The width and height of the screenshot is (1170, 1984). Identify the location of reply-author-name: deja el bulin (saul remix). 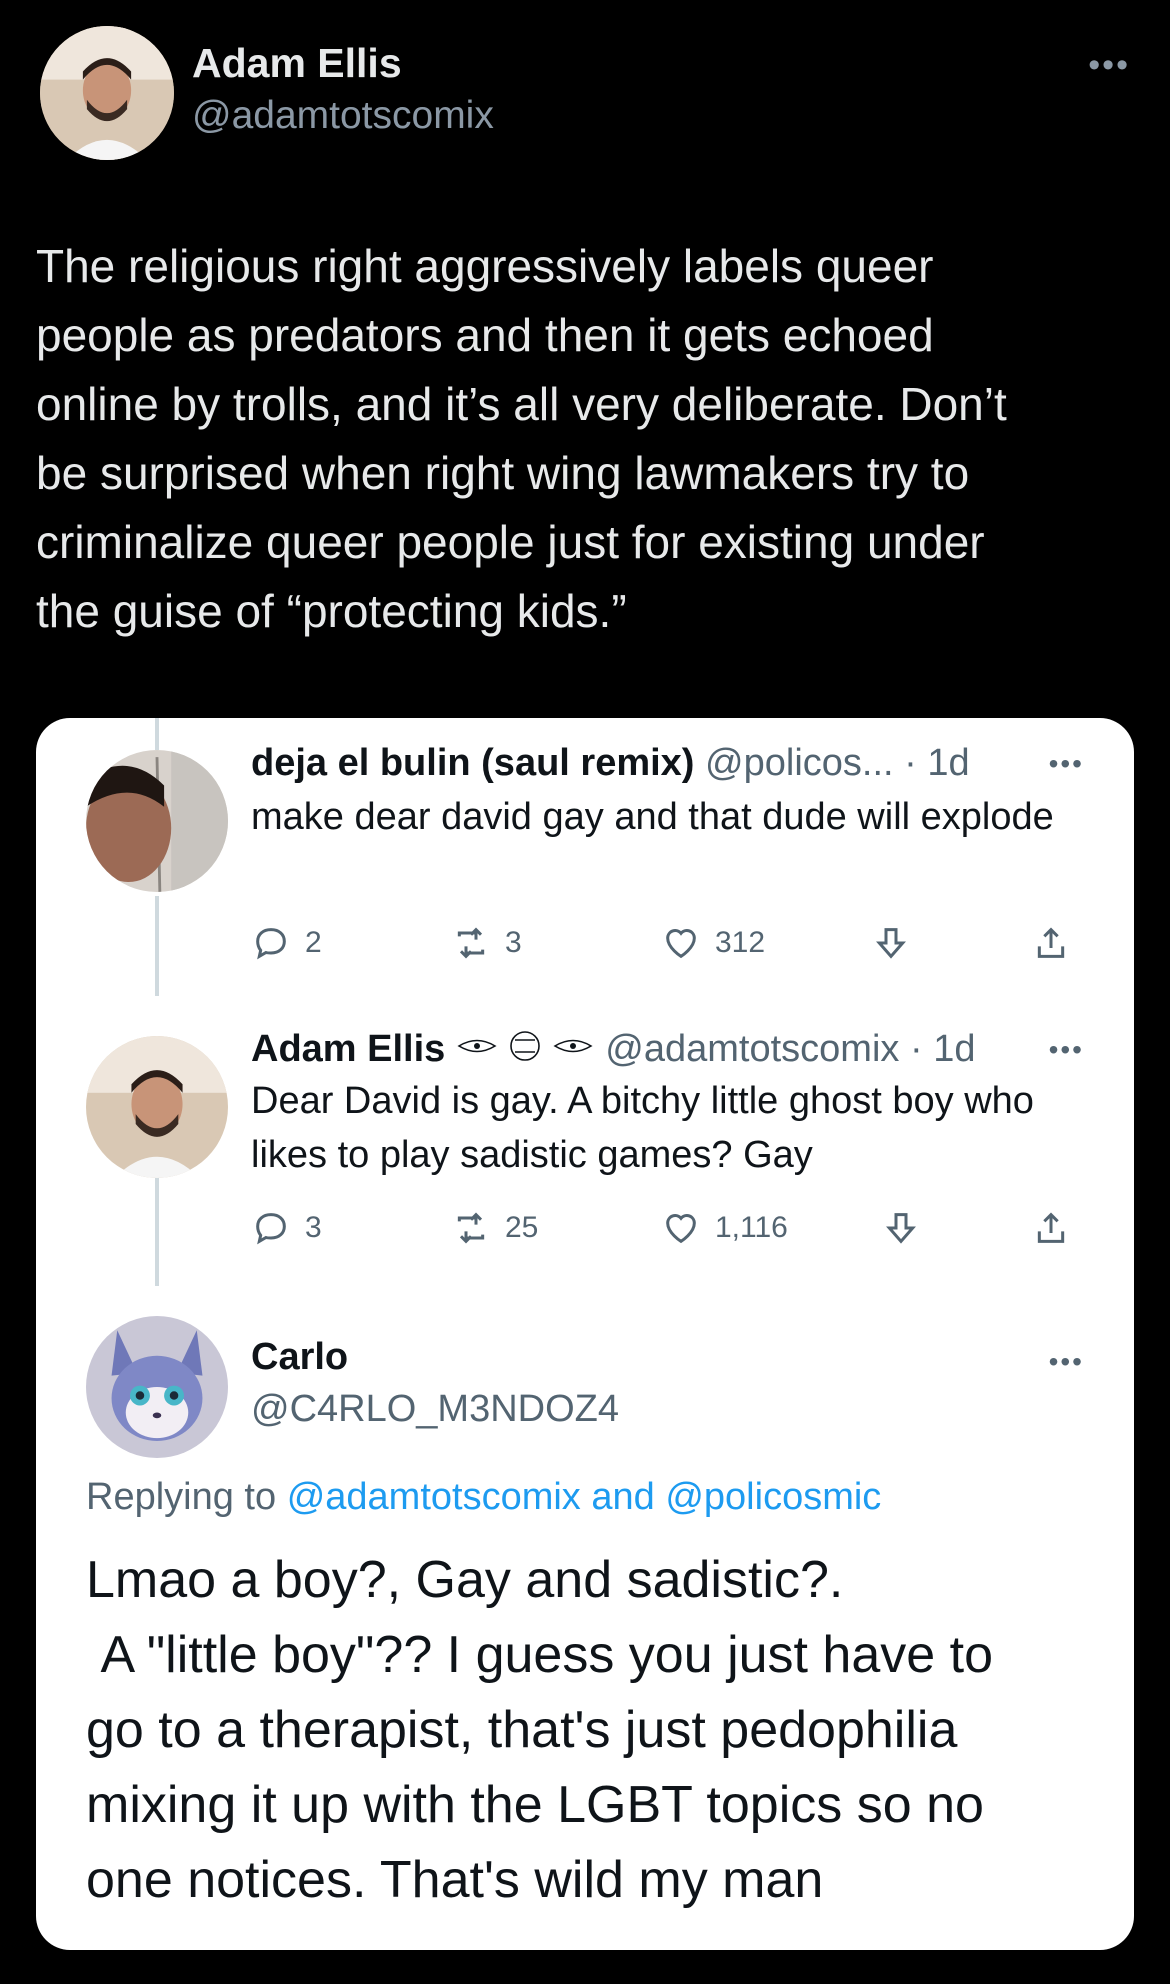
(472, 763).